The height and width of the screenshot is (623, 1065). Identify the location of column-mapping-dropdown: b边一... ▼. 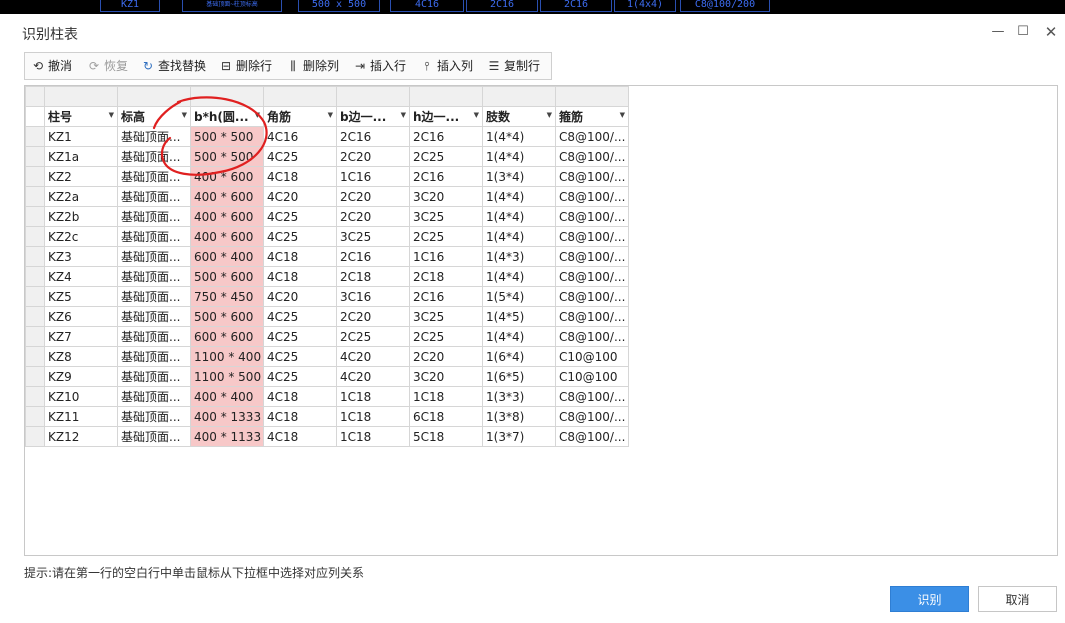
(373, 116).